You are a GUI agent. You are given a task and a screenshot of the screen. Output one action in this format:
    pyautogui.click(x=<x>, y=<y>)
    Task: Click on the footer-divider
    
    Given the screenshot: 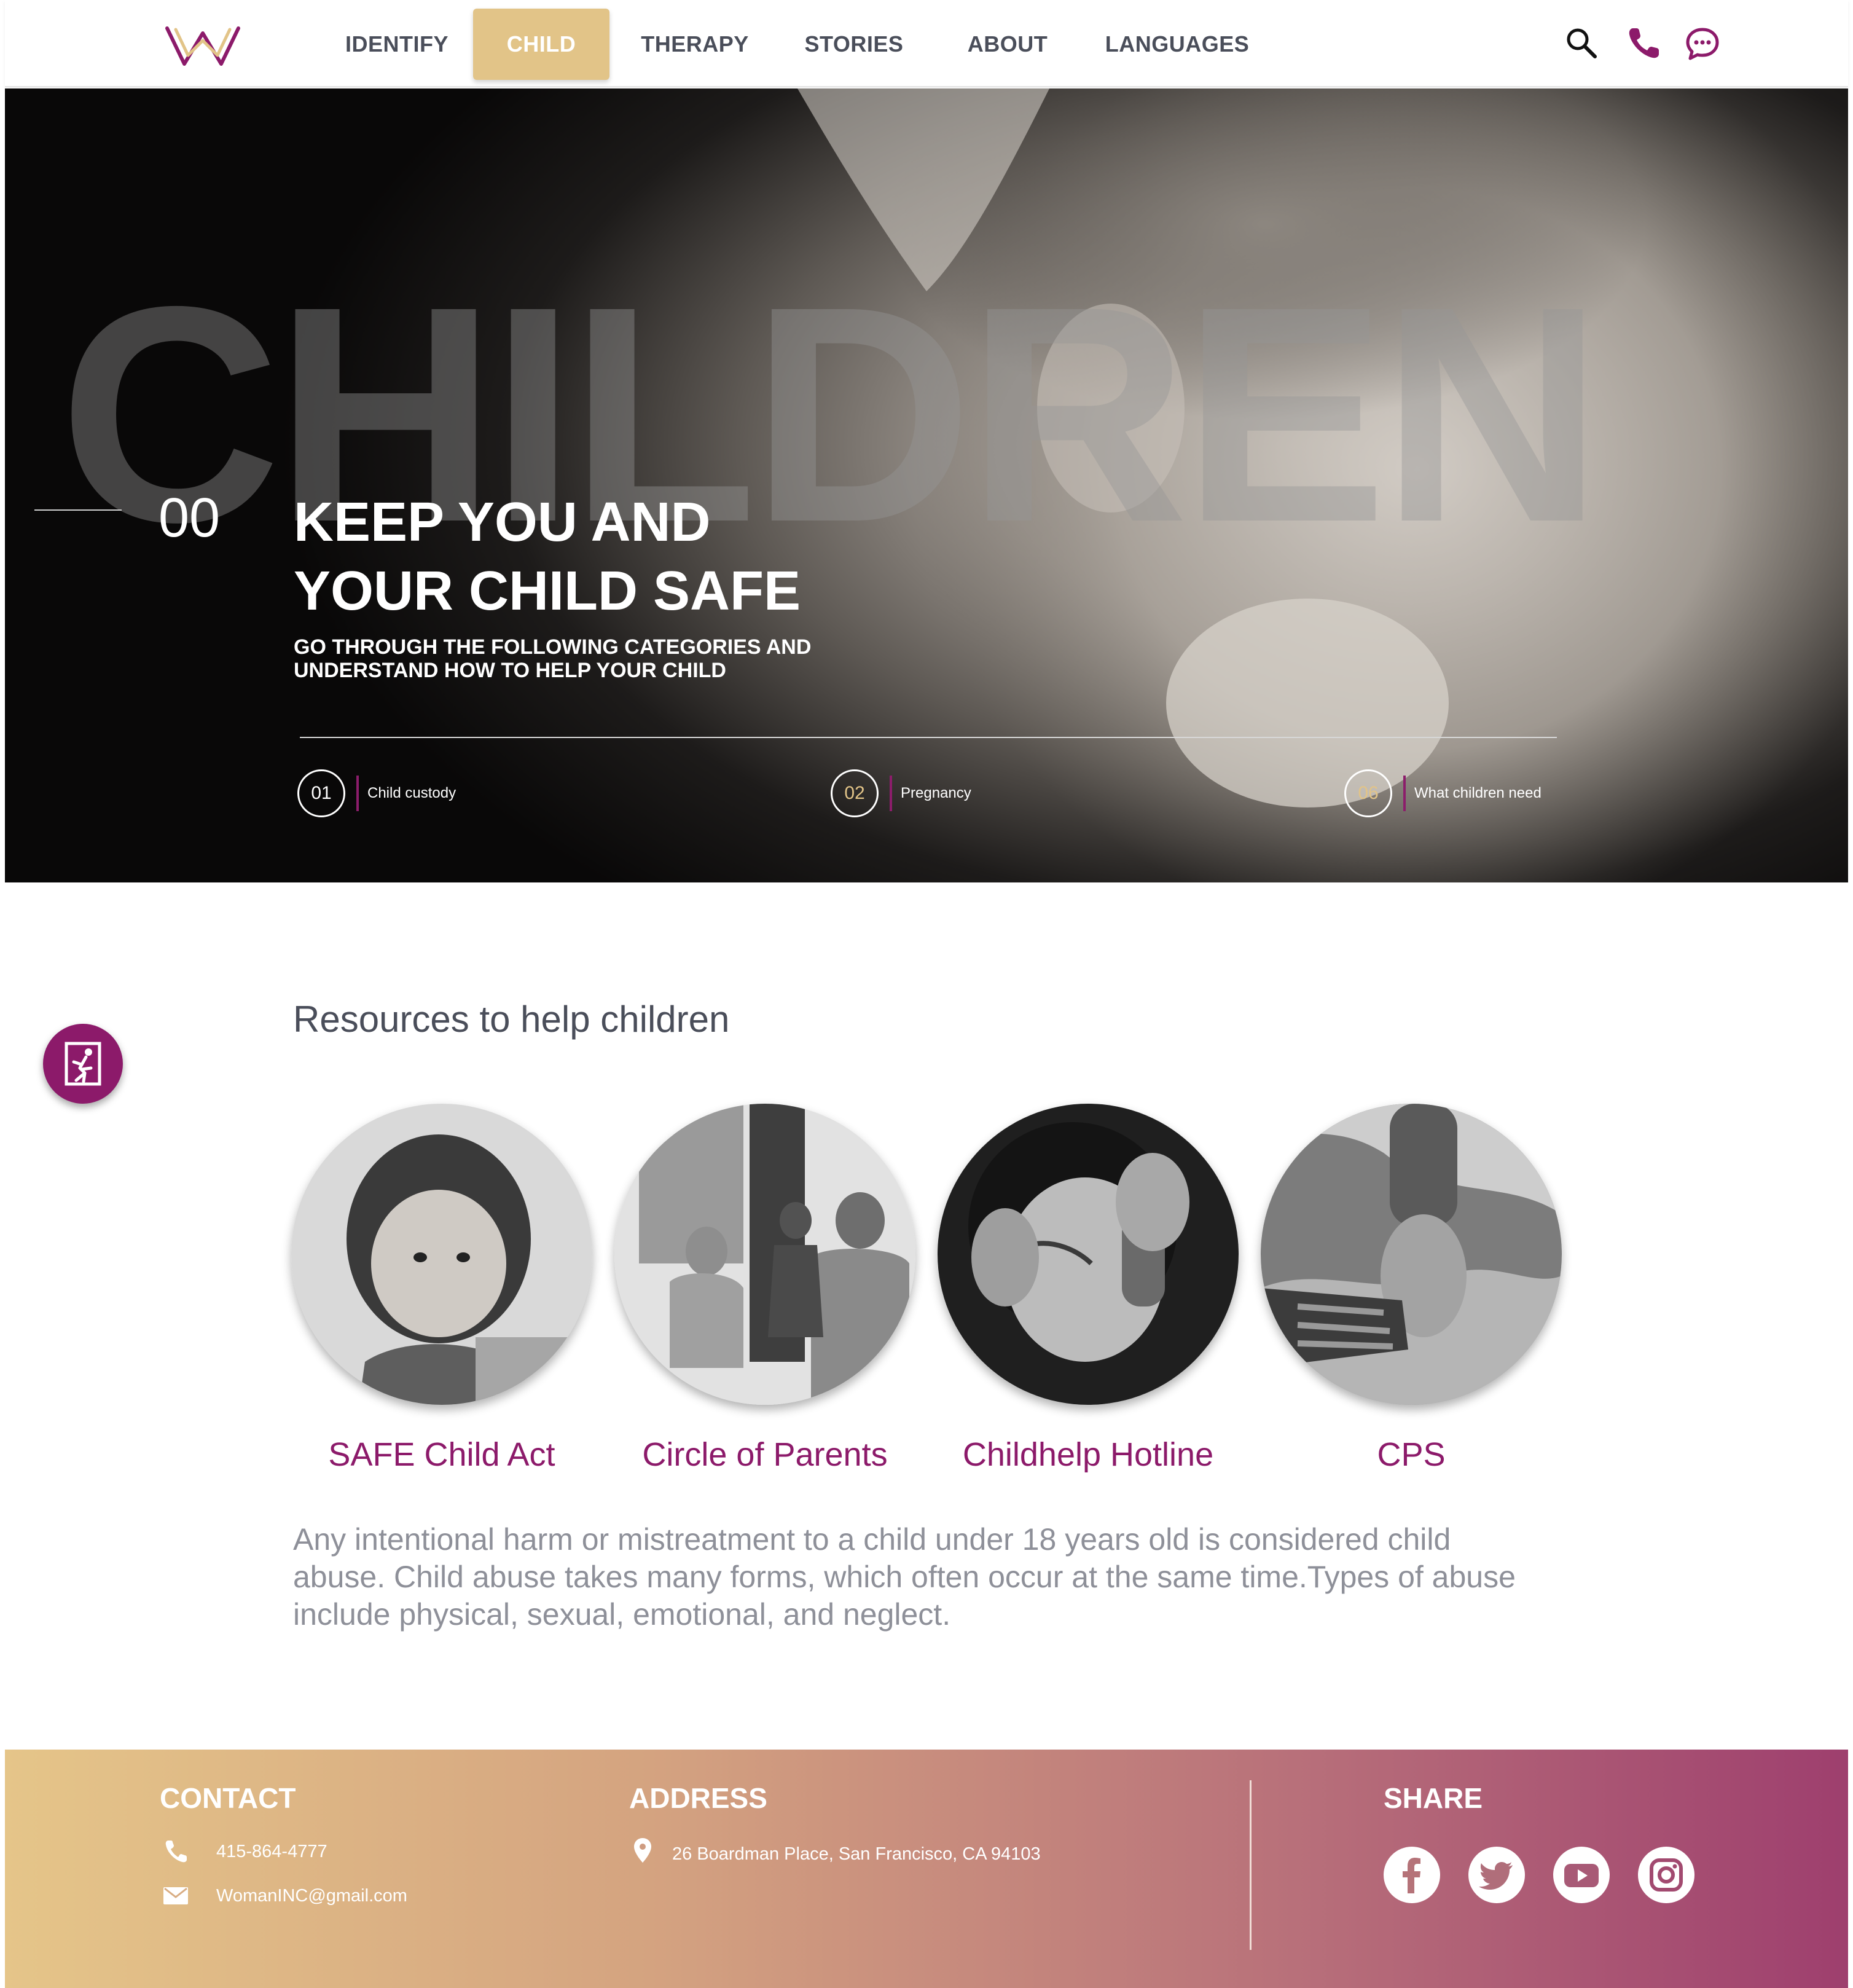 What is the action you would take?
    pyautogui.click(x=1251, y=1865)
    